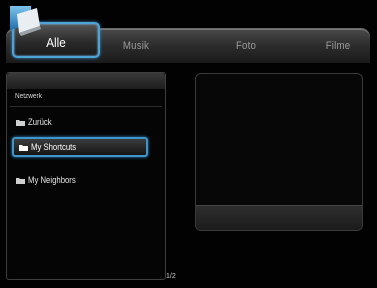 This screenshot has width=377, height=288. Describe the element at coordinates (40, 122) in the screenshot. I see `list-item-label: Zurück` at that location.